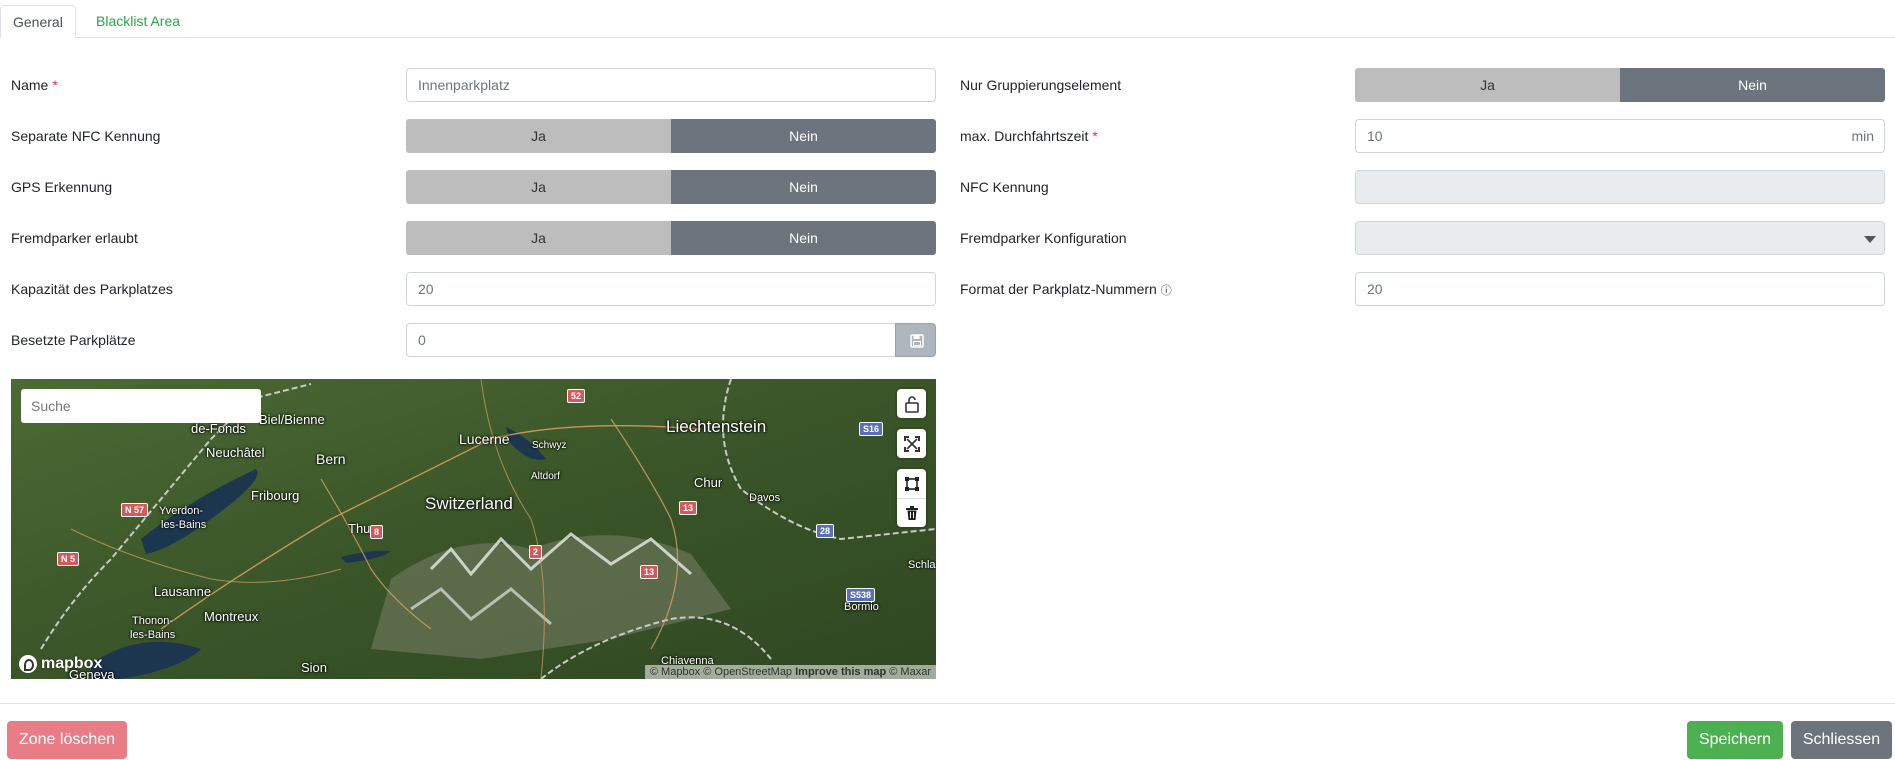 The image size is (1895, 760). I want to click on durchfahrtszeit-input: 10 min, so click(1620, 136).